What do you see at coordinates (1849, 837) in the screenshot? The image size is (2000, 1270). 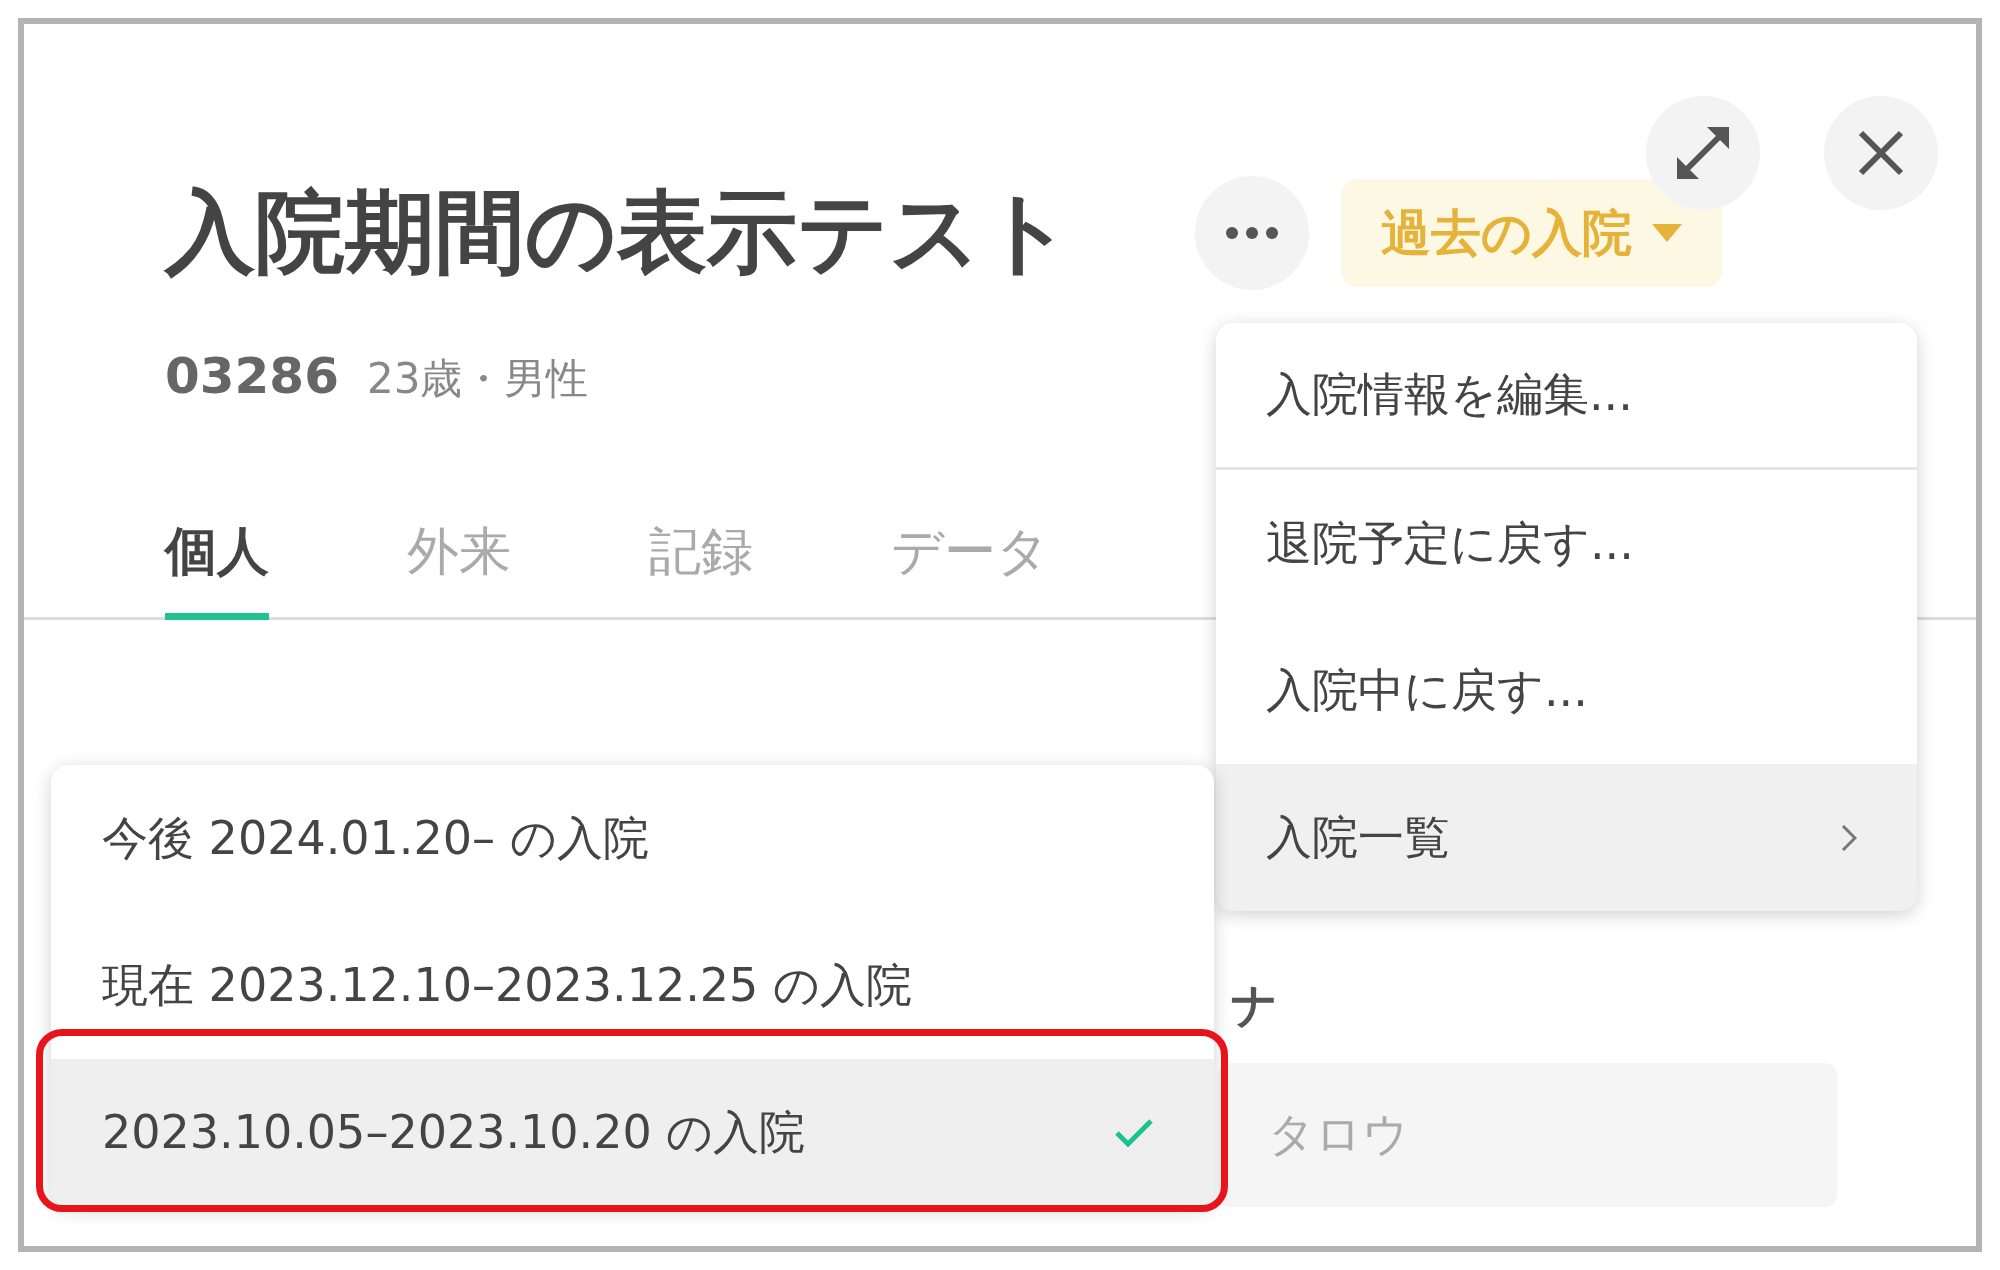 I see `chevron-right-icon` at bounding box center [1849, 837].